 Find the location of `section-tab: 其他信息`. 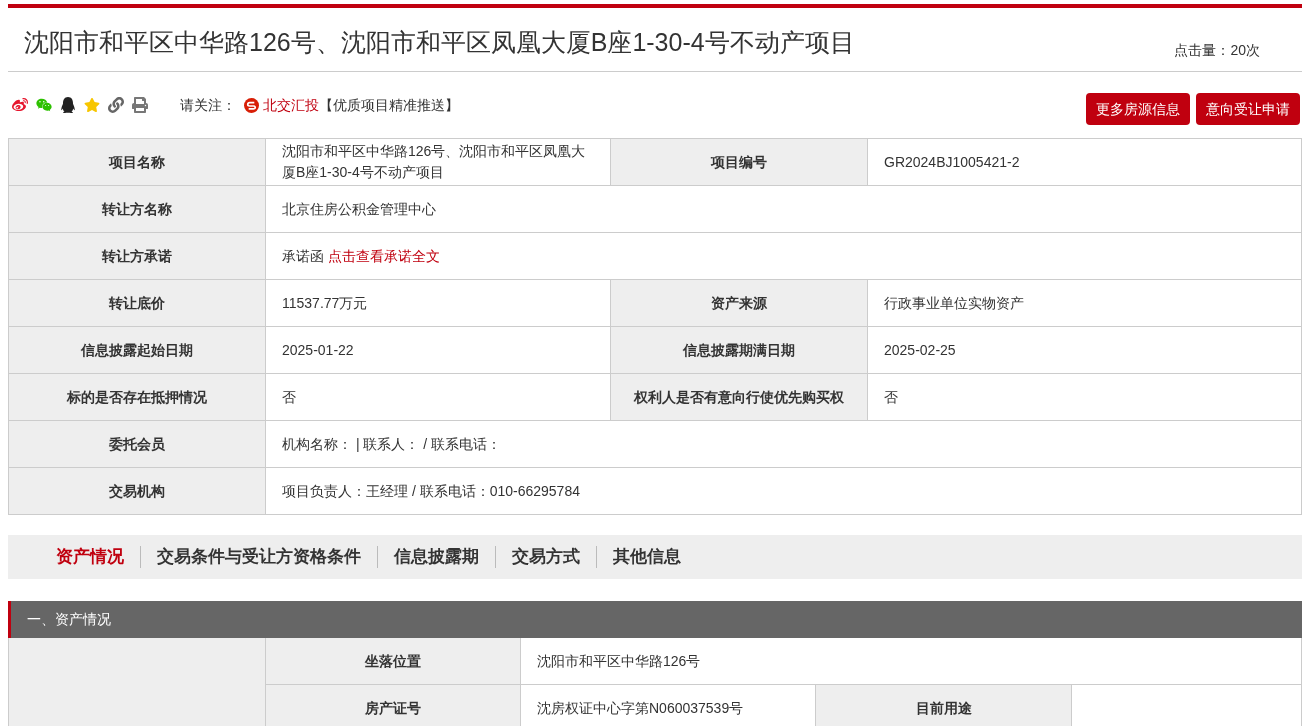

section-tab: 其他信息 is located at coordinates (647, 557).